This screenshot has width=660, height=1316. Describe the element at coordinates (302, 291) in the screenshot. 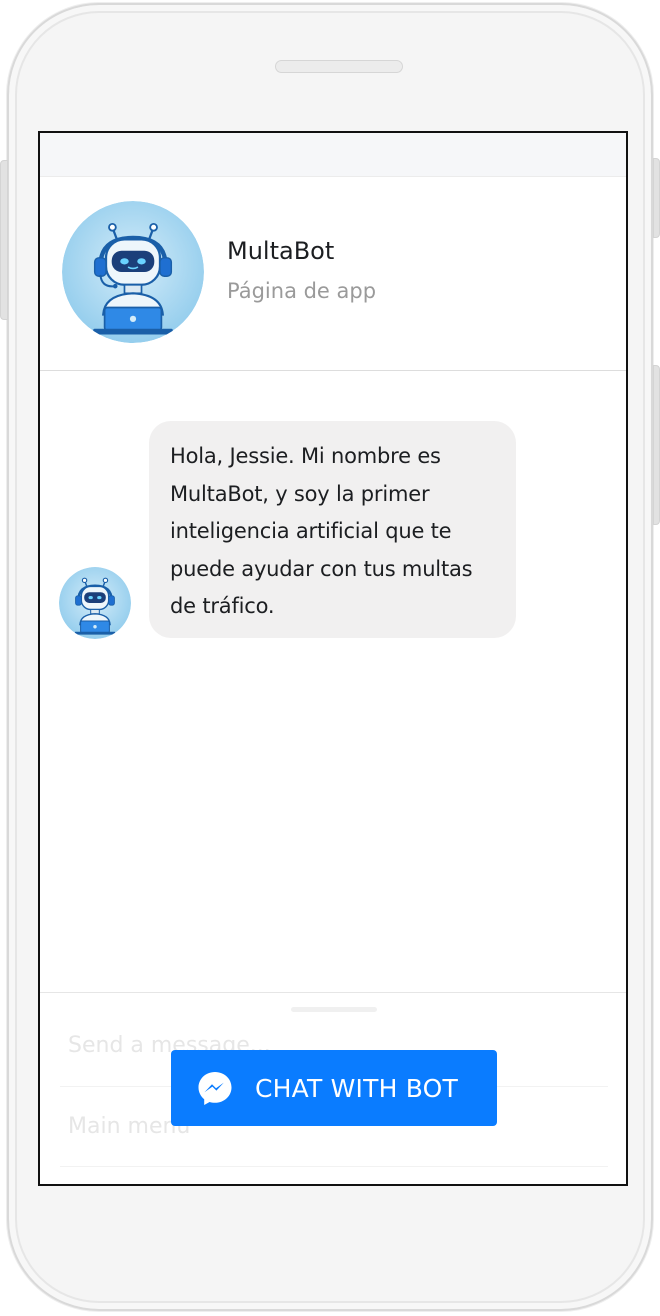

I see `page-category: Página de app` at that location.